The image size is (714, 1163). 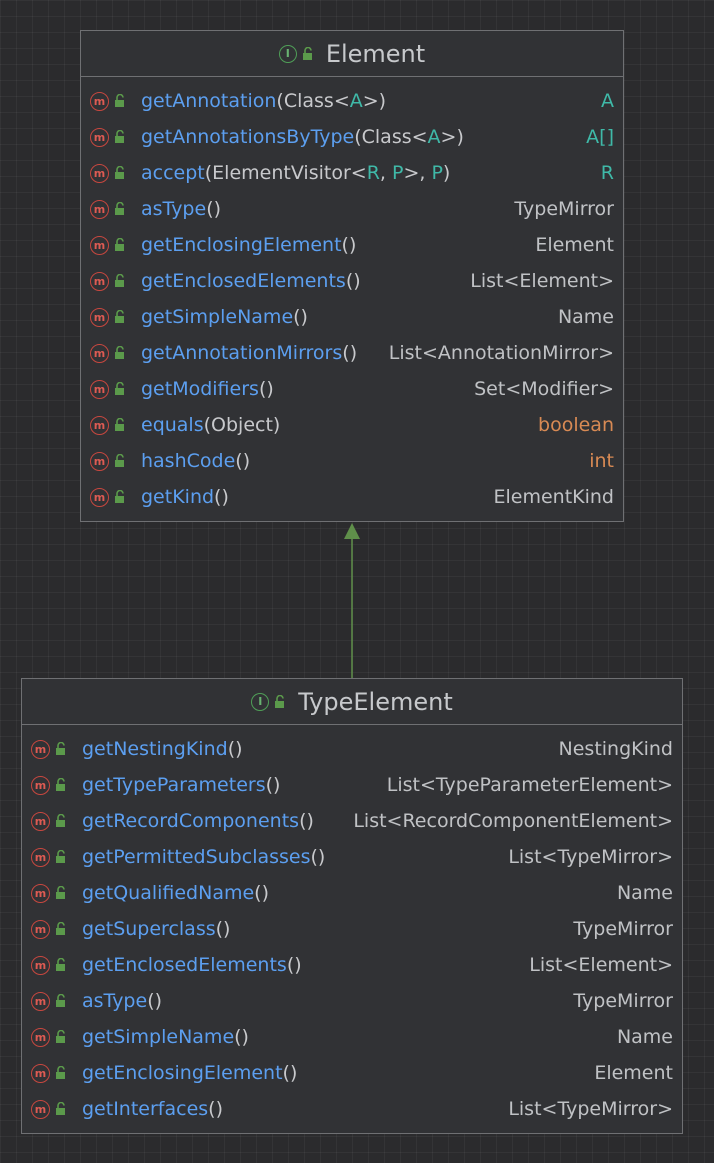 What do you see at coordinates (289, 173) in the screenshot?
I see `method-params: ElementVisitor<` at bounding box center [289, 173].